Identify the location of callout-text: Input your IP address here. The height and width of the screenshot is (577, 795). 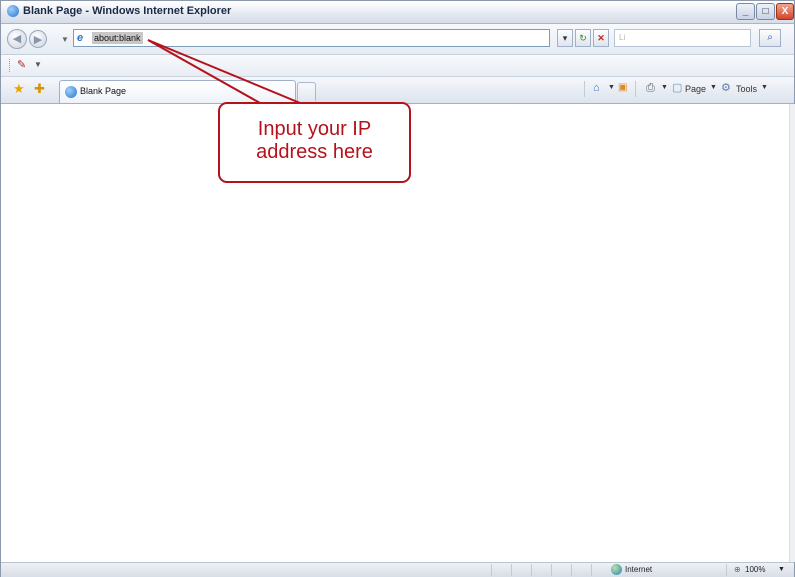
(314, 140).